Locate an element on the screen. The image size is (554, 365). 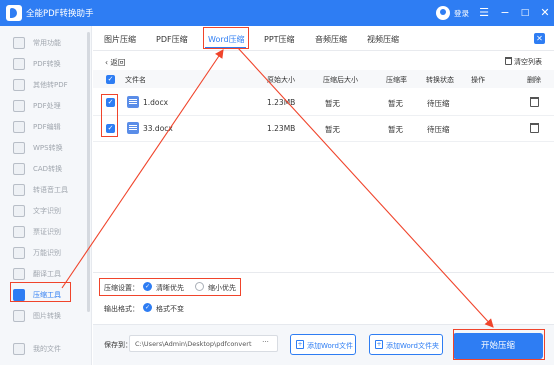
sidebar-item-label: 翻译工具 is located at coordinates (47, 274).